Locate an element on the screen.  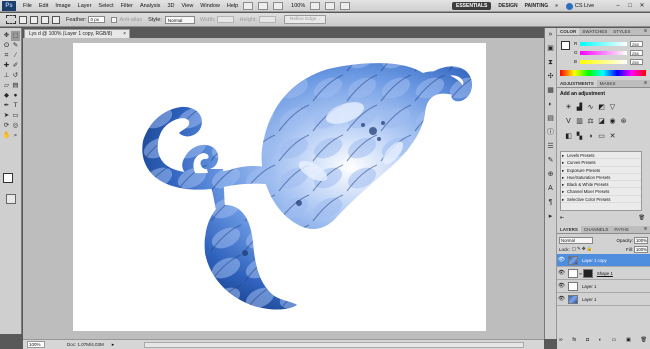
posterize-icon: ▚ is located at coordinates (579, 137).